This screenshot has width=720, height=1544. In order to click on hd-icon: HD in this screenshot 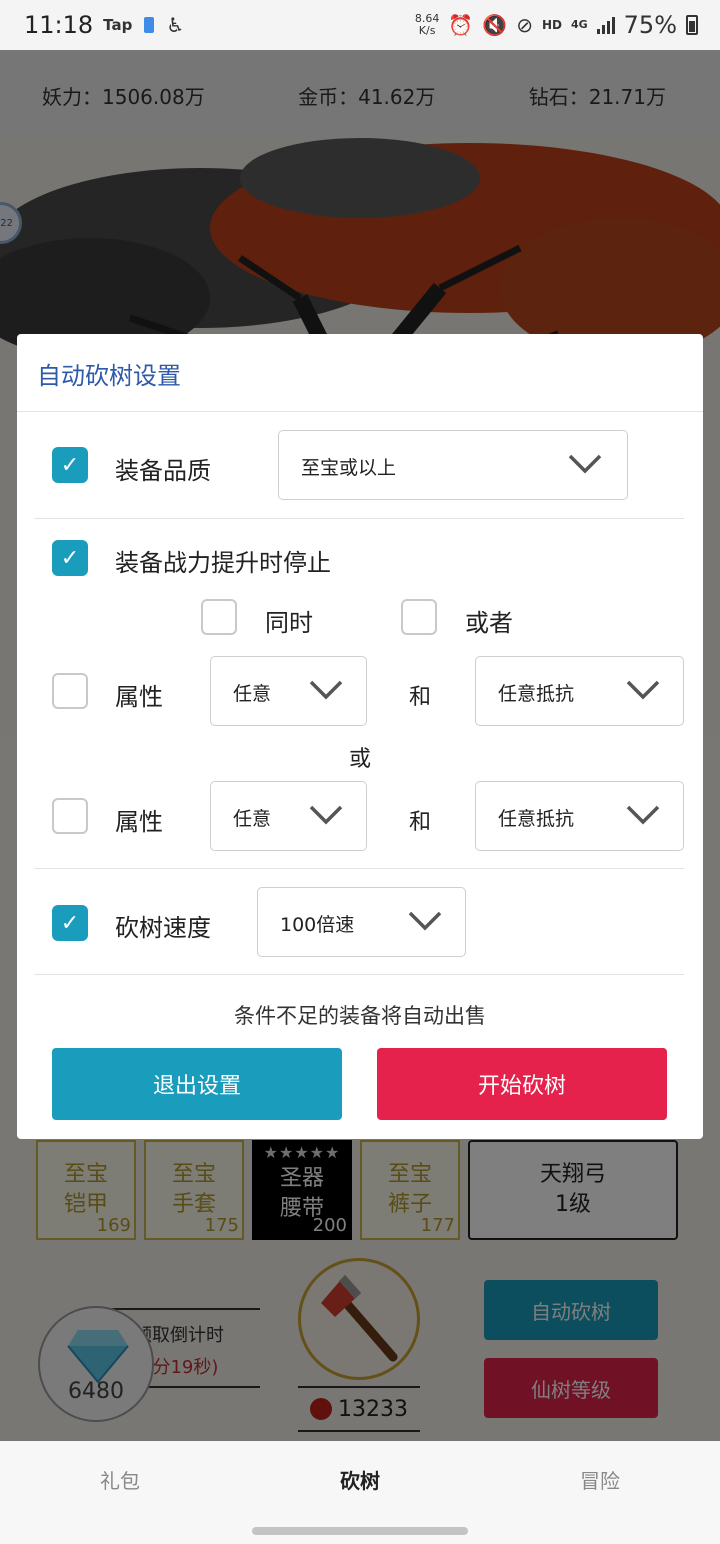, I will do `click(551, 25)`.